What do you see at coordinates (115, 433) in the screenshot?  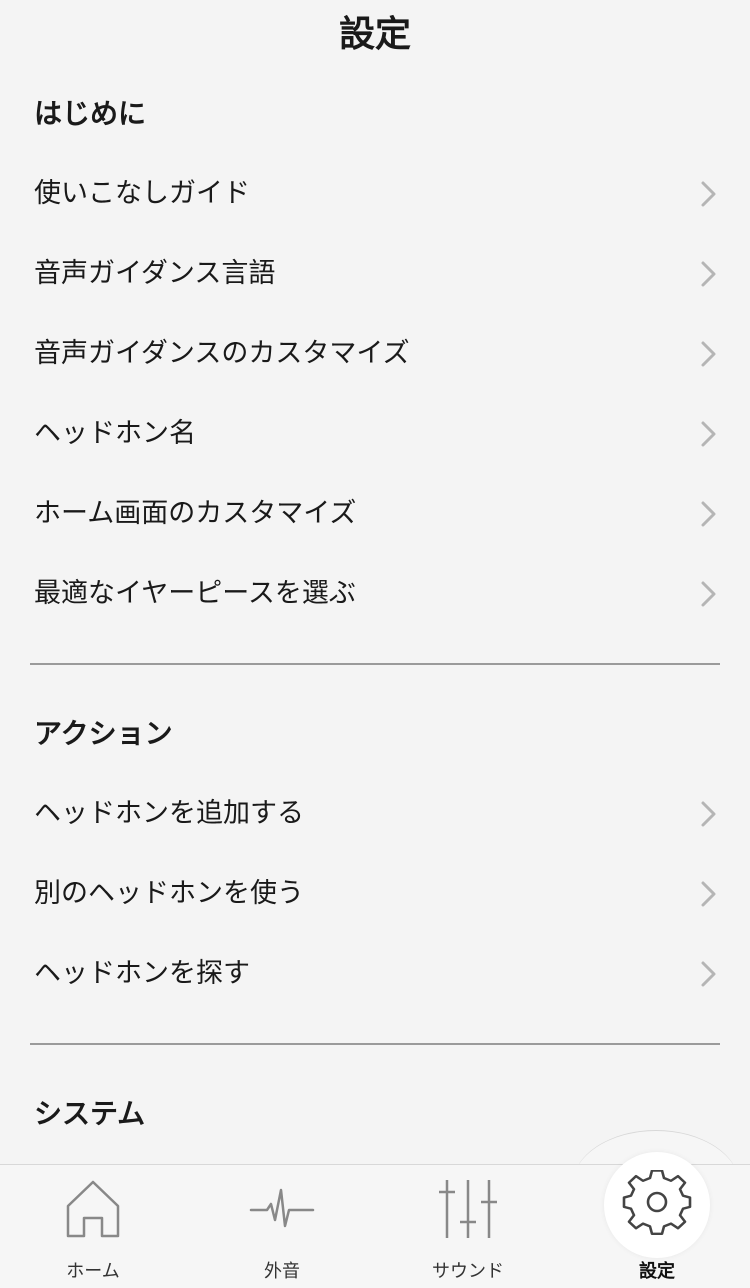 I see `settings-item-label: ヘッドホン名` at bounding box center [115, 433].